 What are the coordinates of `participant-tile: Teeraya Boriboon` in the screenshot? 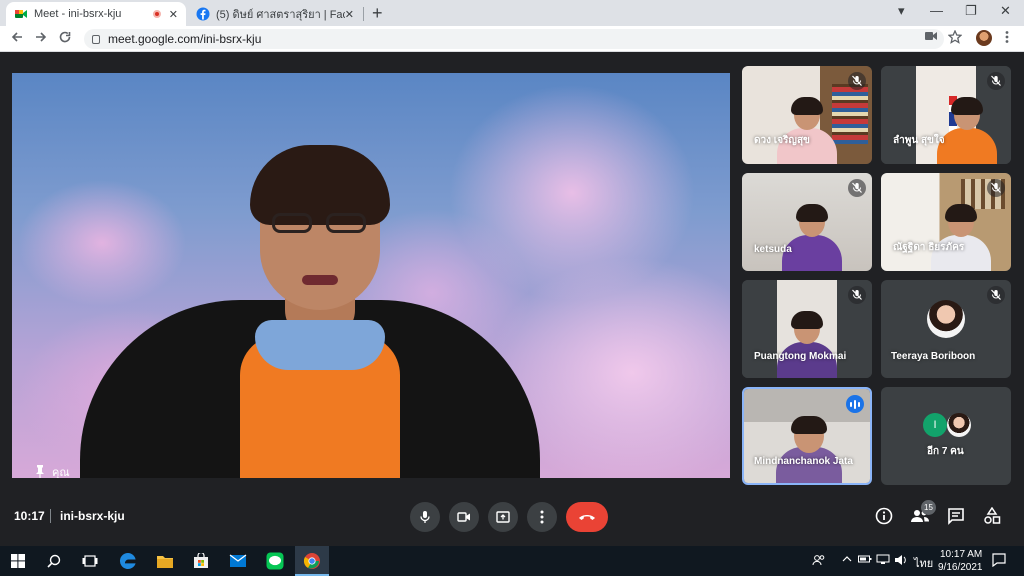 It's located at (946, 329).